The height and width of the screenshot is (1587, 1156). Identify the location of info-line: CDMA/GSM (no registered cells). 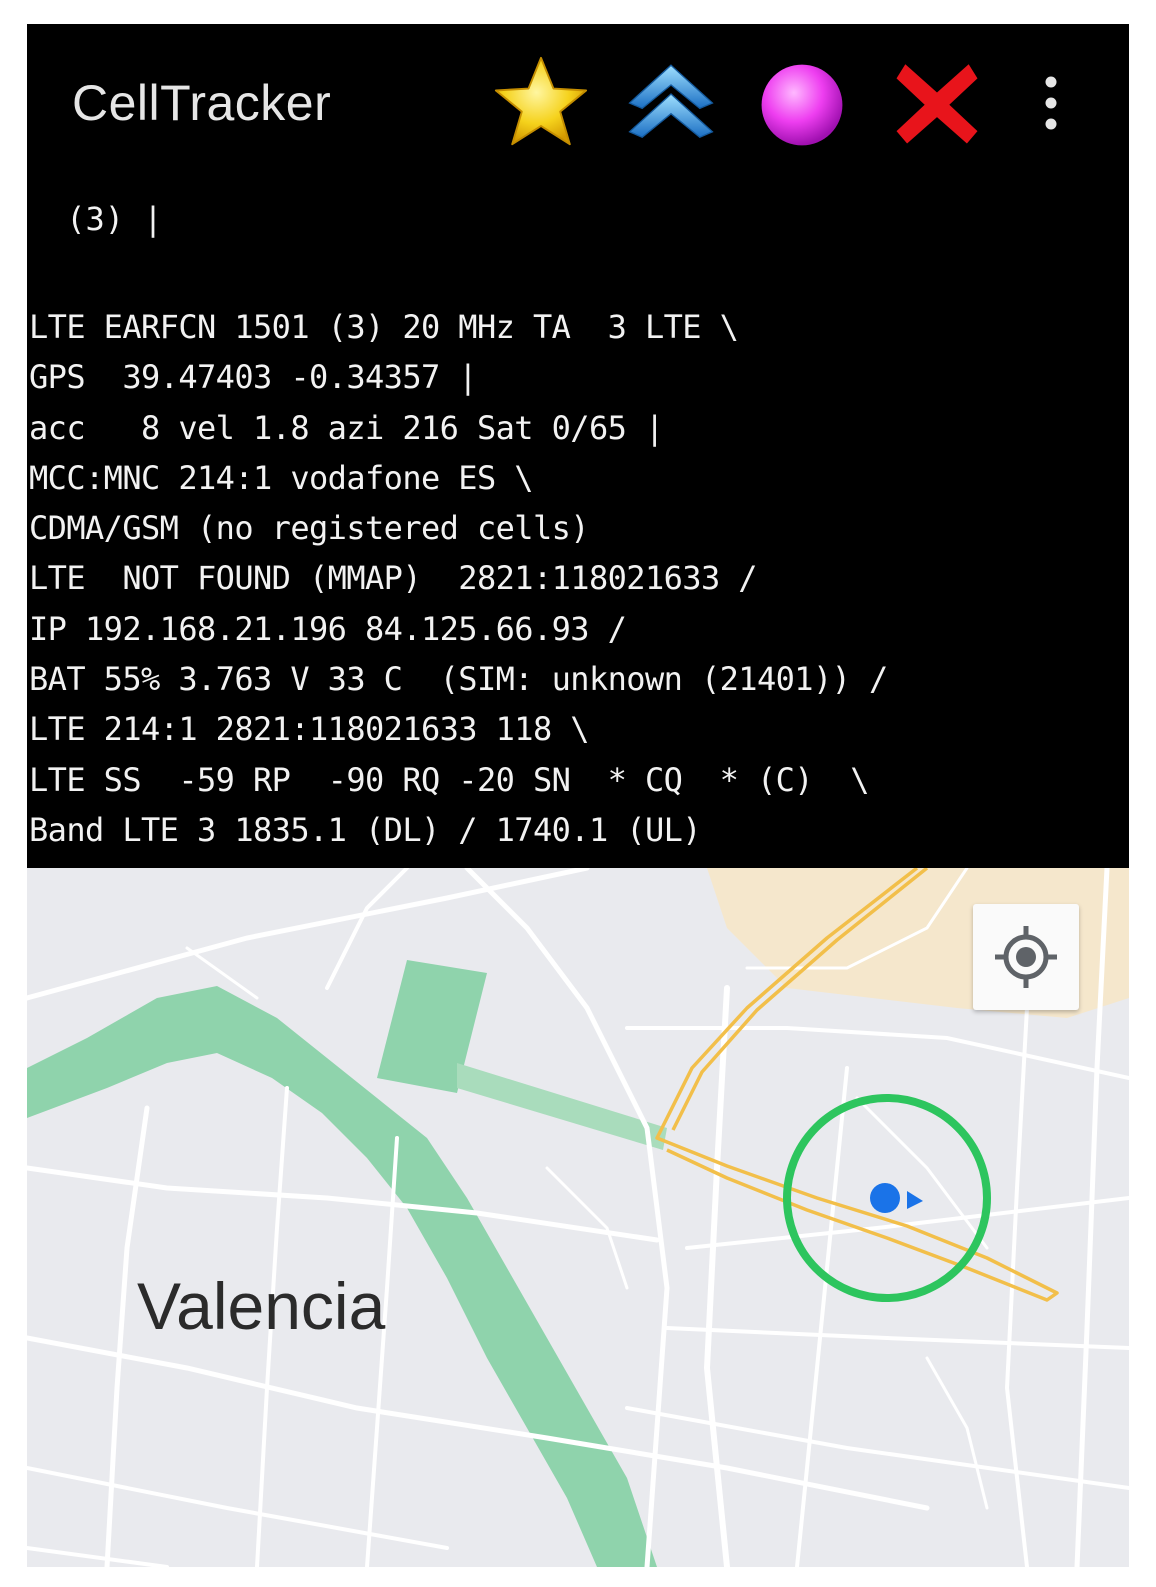
(309, 528).